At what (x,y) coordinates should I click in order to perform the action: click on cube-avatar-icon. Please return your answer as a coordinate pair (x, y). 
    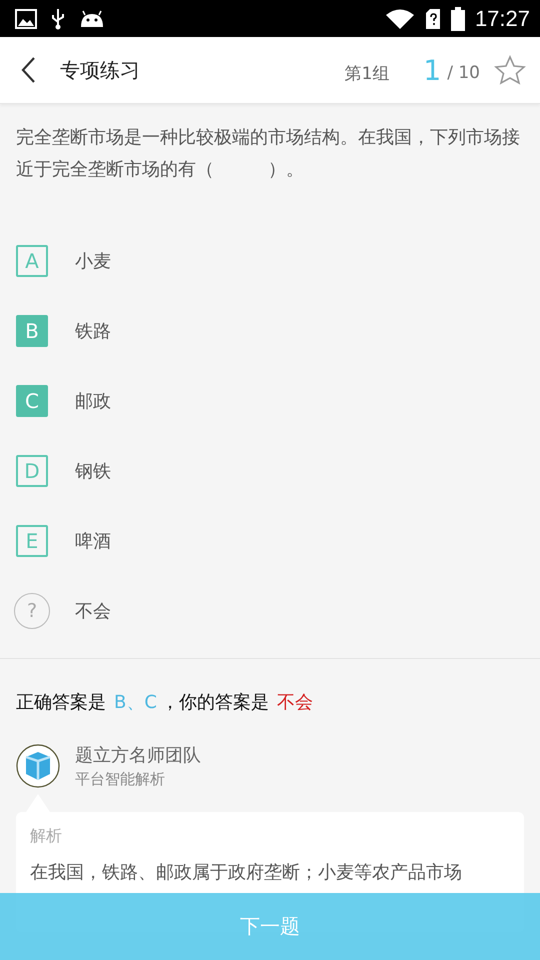
    Looking at the image, I should click on (38, 766).